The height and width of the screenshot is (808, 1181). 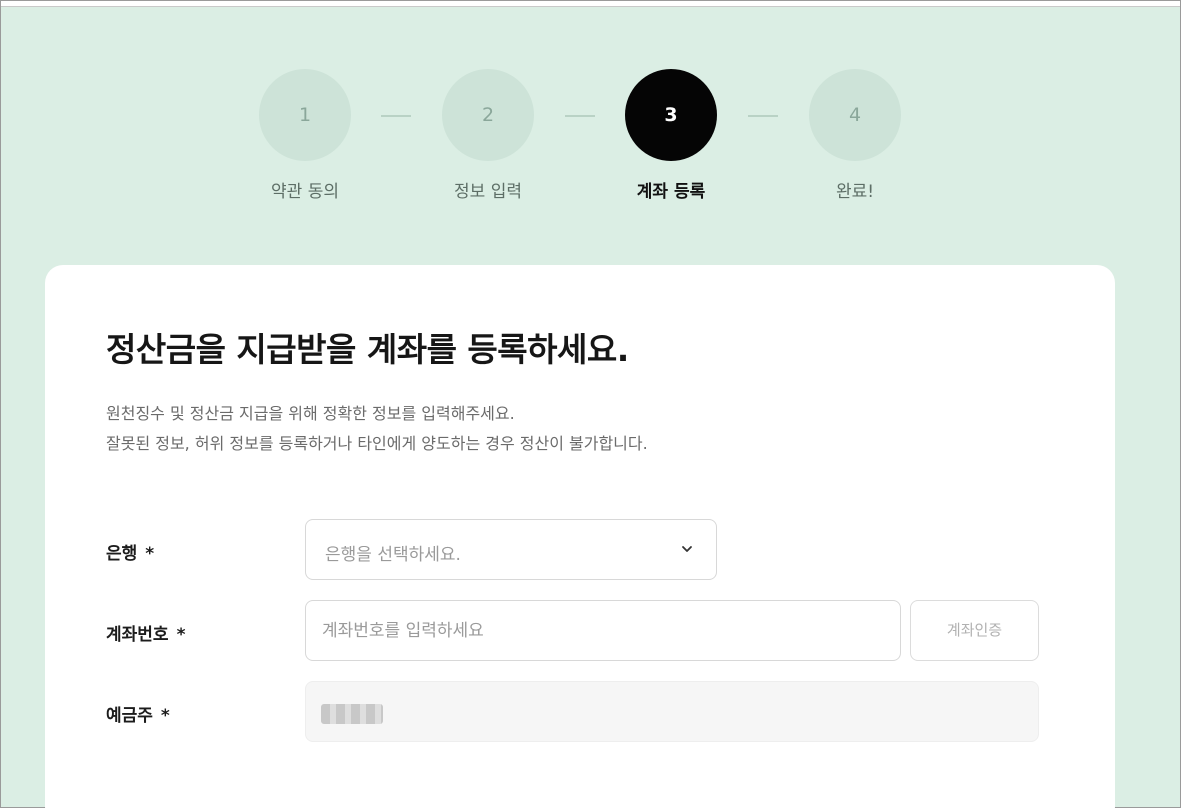 I want to click on step-4: 4 완료!, so click(x=855, y=135).